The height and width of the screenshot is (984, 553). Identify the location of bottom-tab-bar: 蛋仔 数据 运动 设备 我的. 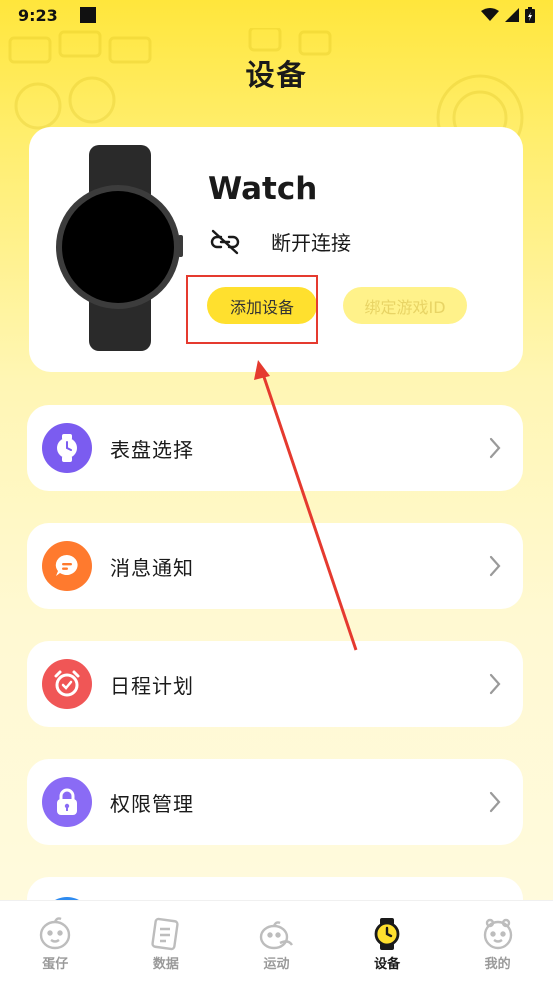
(276, 942).